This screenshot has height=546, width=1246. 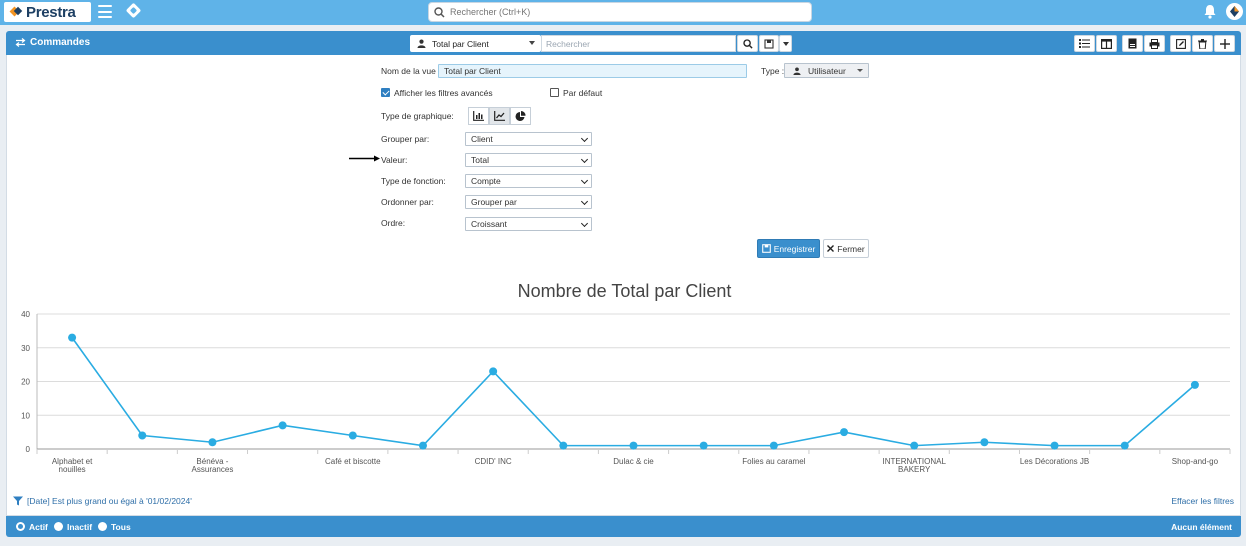 I want to click on global-search-box, so click(x=620, y=12).